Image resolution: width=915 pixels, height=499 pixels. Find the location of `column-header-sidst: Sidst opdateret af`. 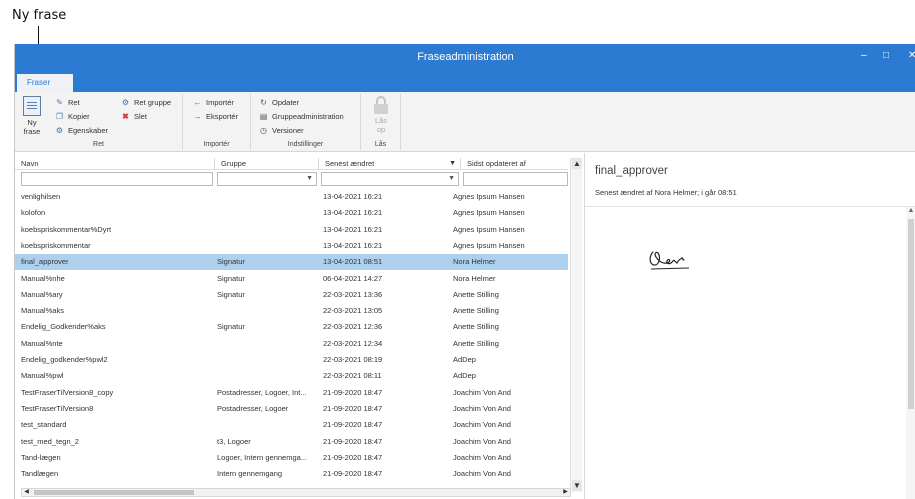

column-header-sidst: Sidst opdateret af is located at coordinates (514, 164).